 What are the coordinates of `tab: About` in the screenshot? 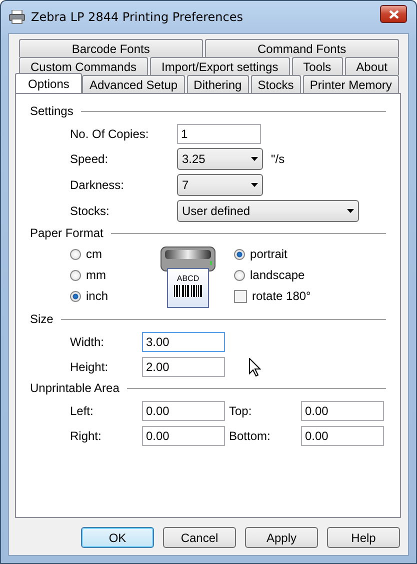 It's located at (371, 66).